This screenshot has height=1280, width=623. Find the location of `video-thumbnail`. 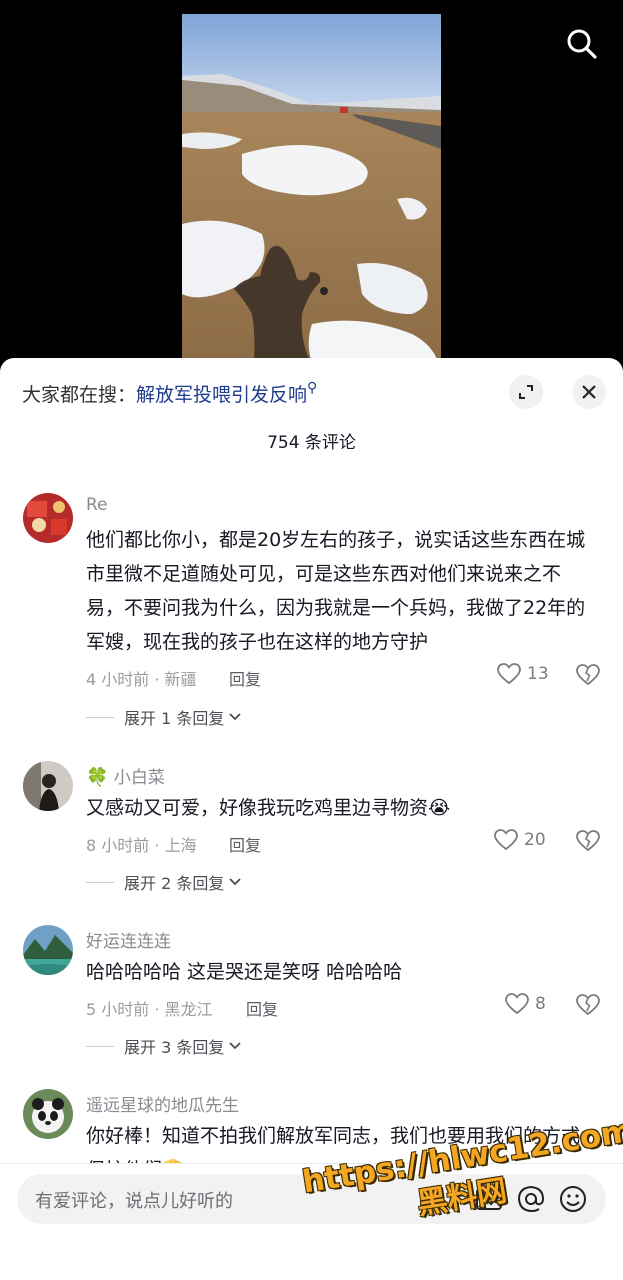

video-thumbnail is located at coordinates (311, 197).